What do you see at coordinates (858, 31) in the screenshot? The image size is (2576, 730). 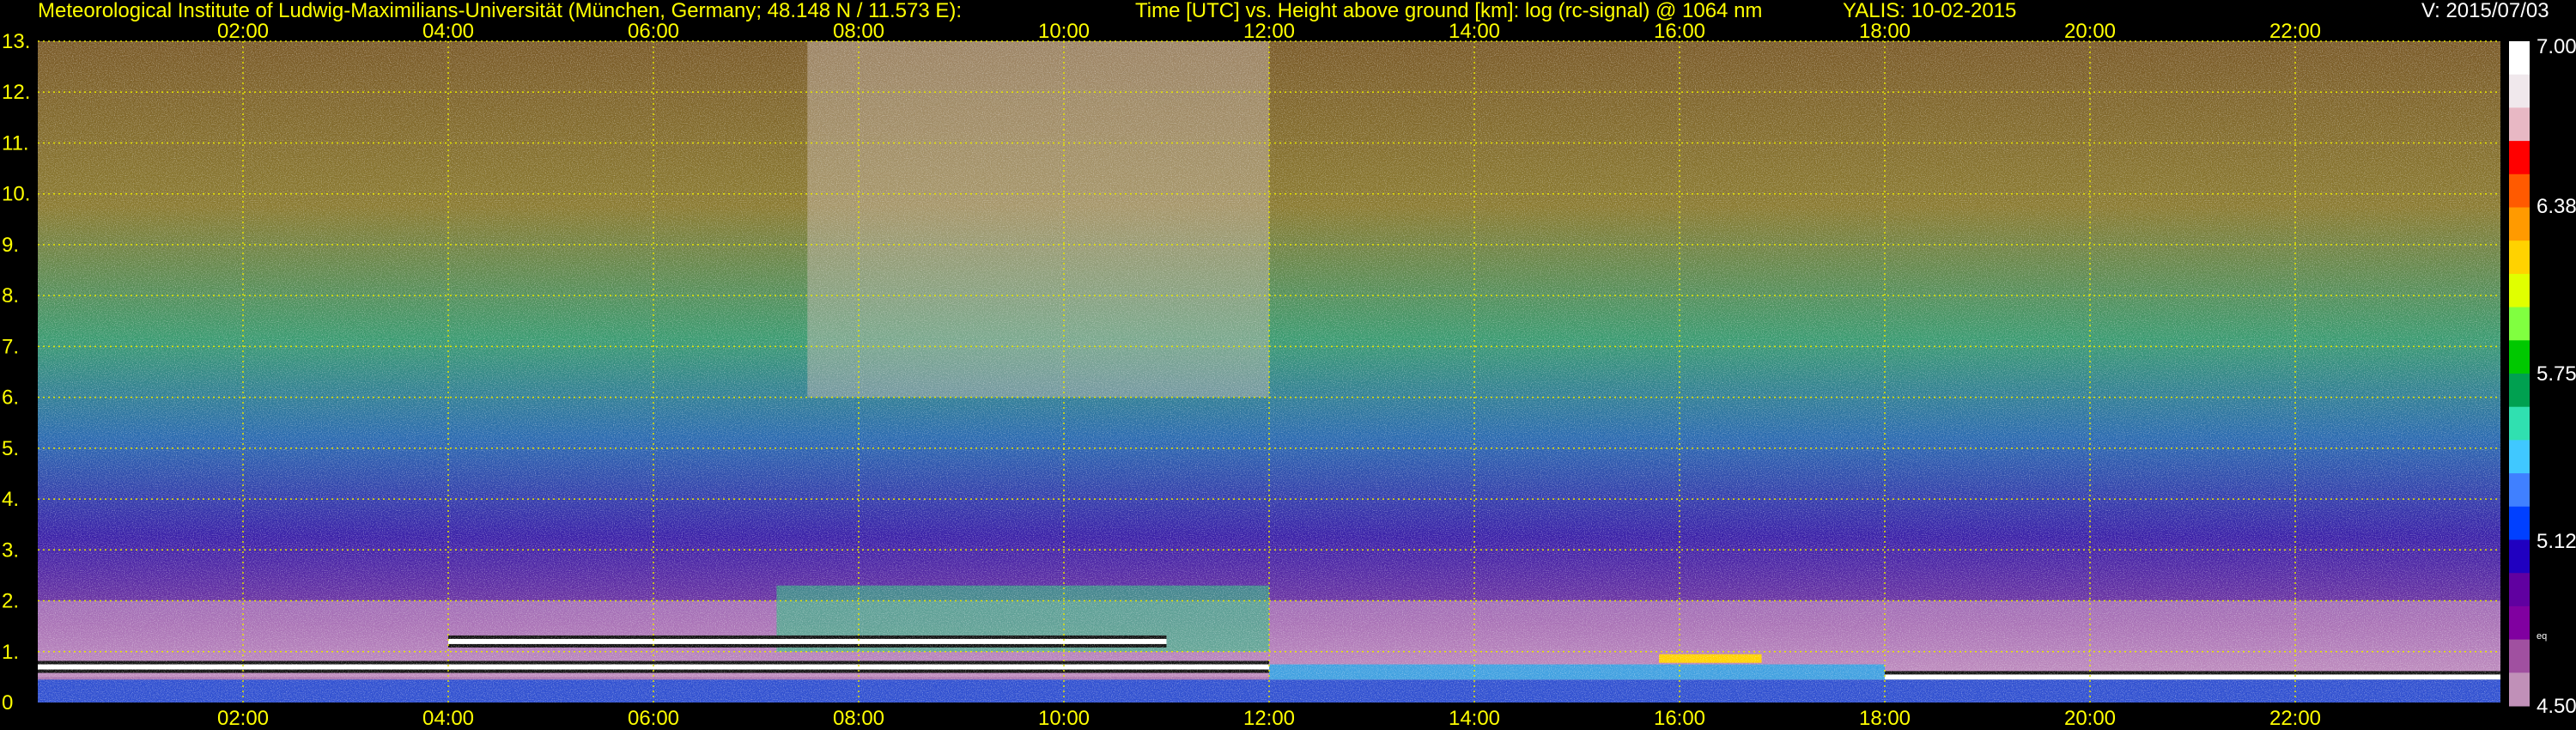 I see `x-tick-label-top: 08:00` at bounding box center [858, 31].